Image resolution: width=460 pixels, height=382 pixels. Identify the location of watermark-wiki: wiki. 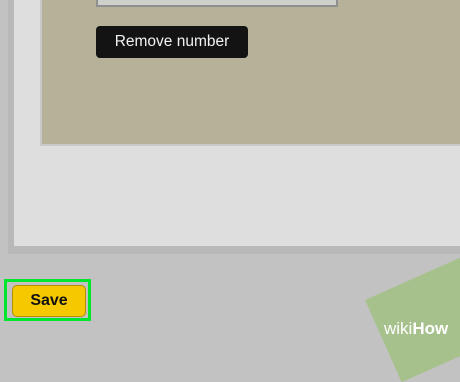
(398, 328).